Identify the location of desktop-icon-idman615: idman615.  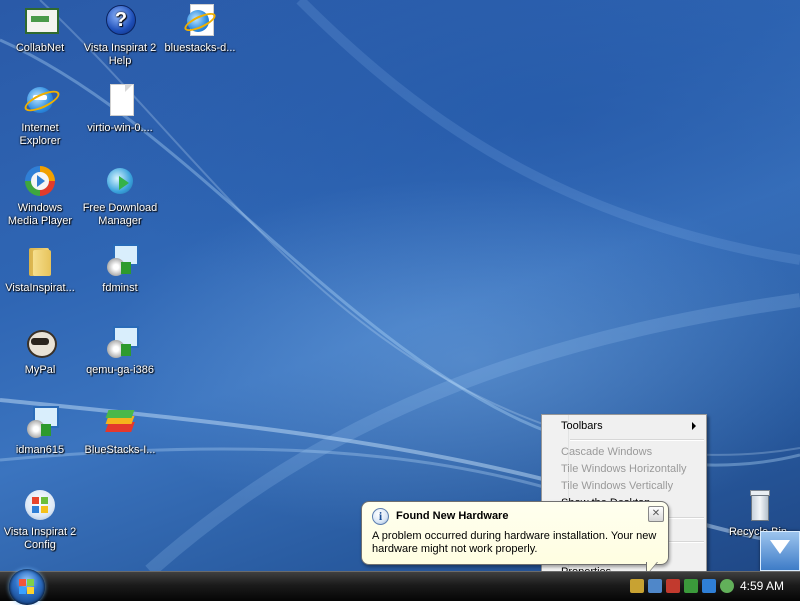
(40, 431).